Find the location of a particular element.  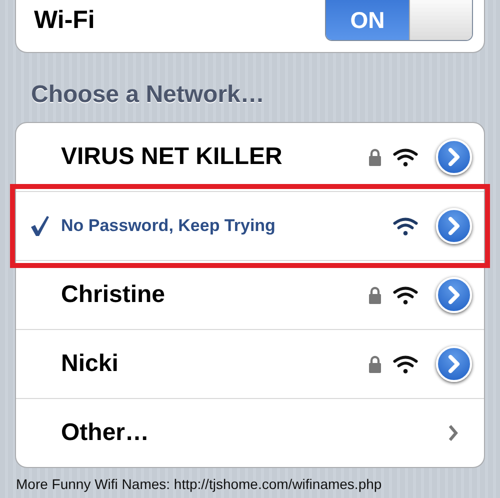

network-row: VIRUS NET KILLER is located at coordinates (250, 157).